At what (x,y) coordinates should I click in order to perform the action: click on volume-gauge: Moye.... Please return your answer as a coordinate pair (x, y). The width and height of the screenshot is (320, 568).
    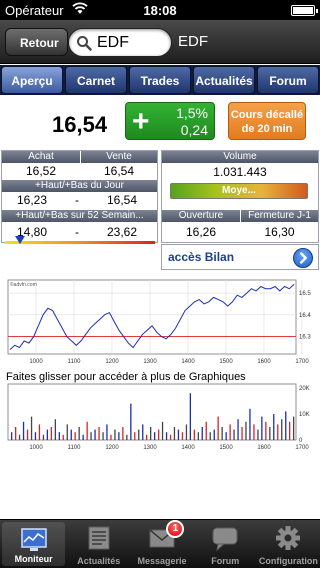
    Looking at the image, I should click on (239, 191).